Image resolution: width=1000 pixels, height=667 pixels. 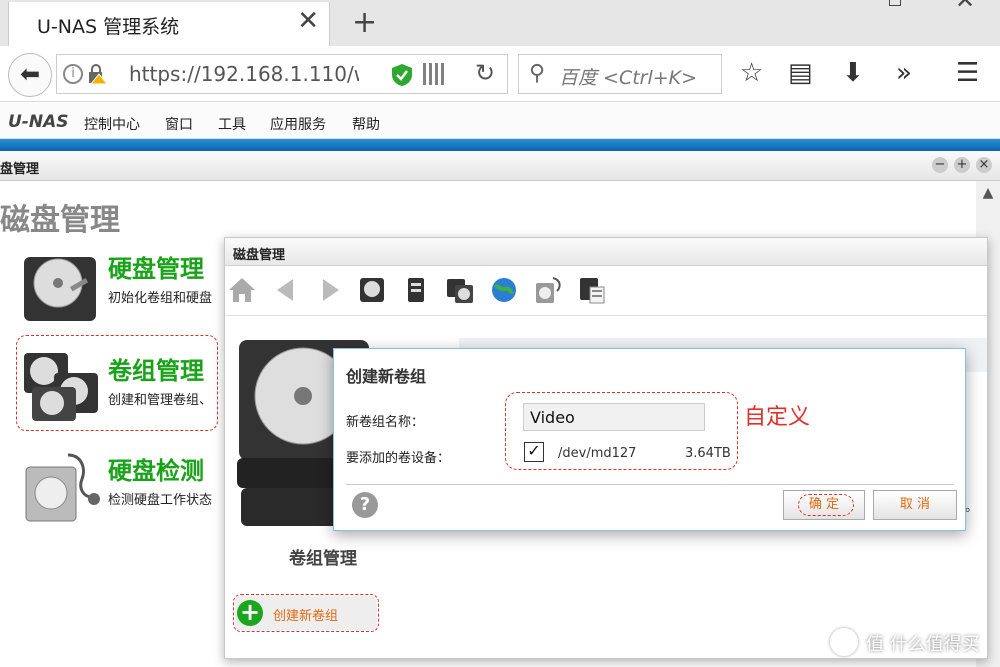 What do you see at coordinates (259, 255) in the screenshot?
I see `dialog-title: 磁盘管理` at bounding box center [259, 255].